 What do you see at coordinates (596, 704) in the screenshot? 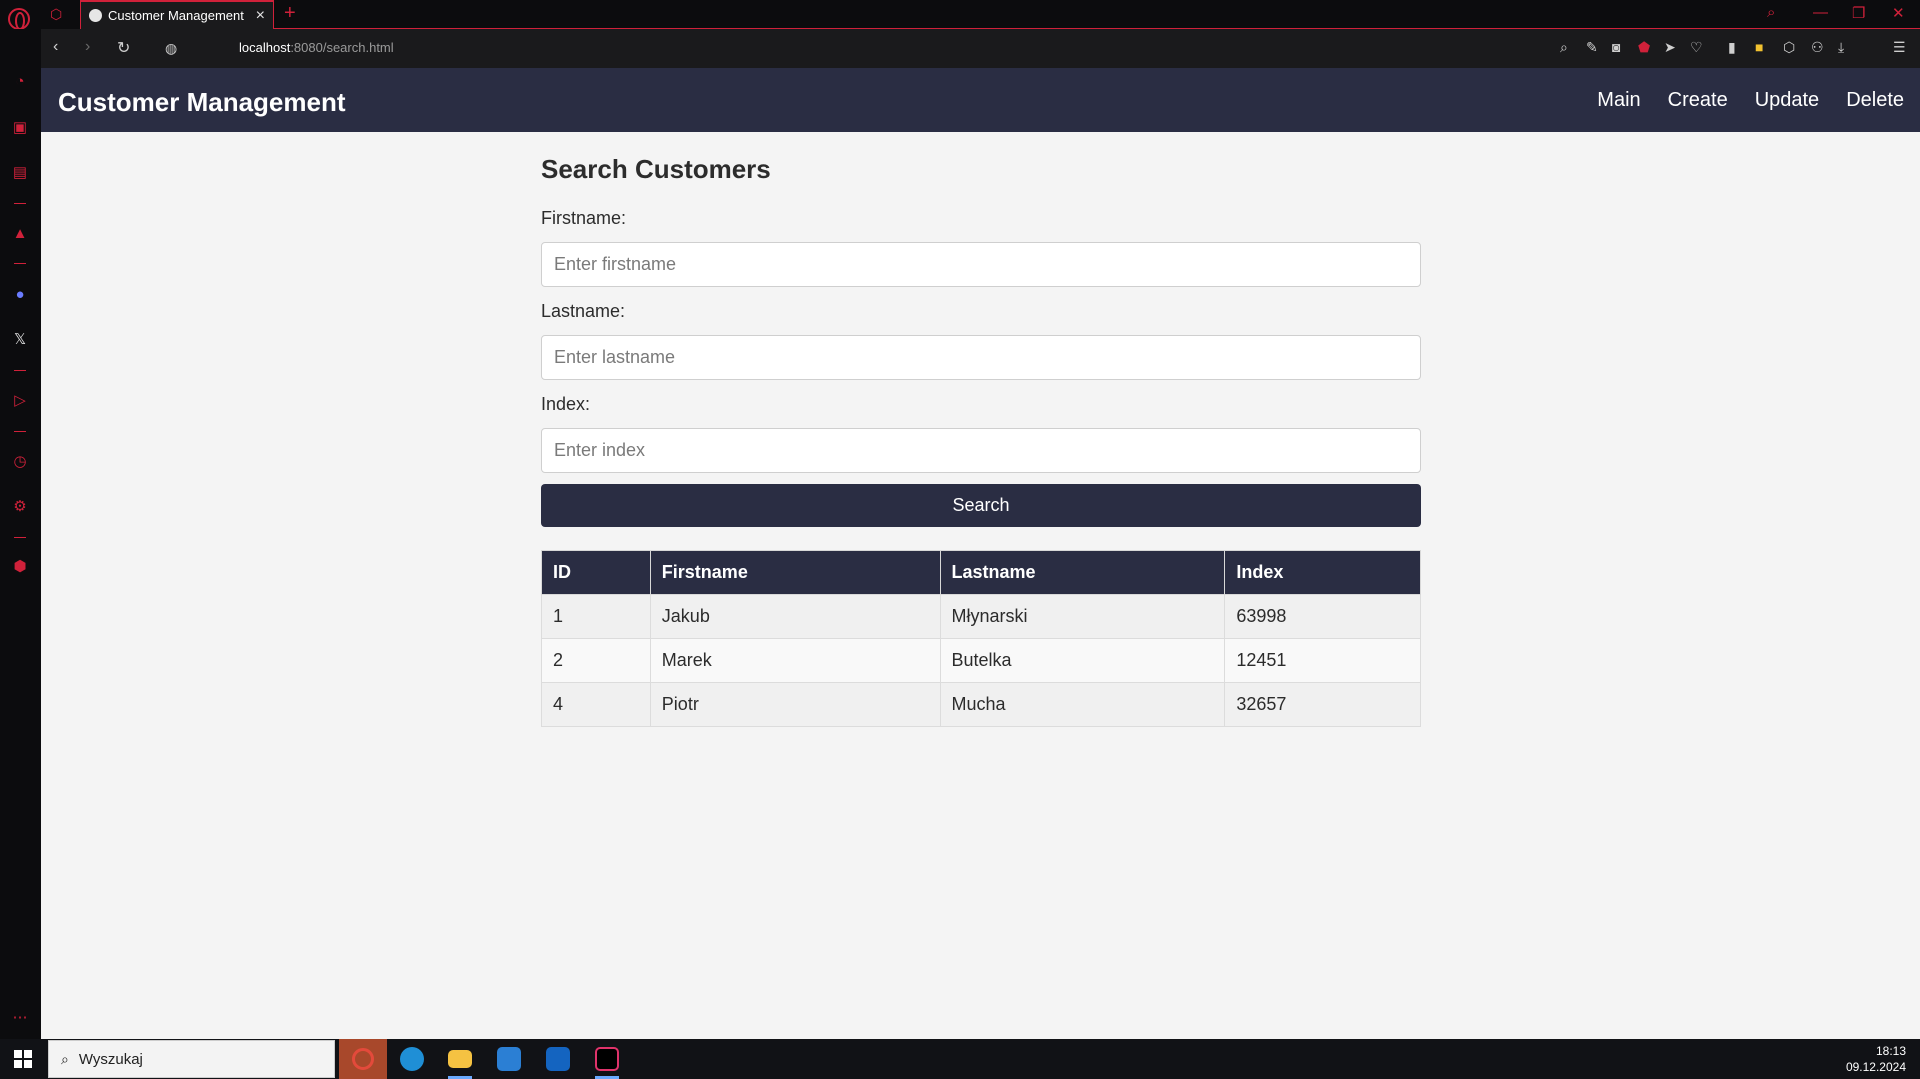
I see `cell-id: 4` at bounding box center [596, 704].